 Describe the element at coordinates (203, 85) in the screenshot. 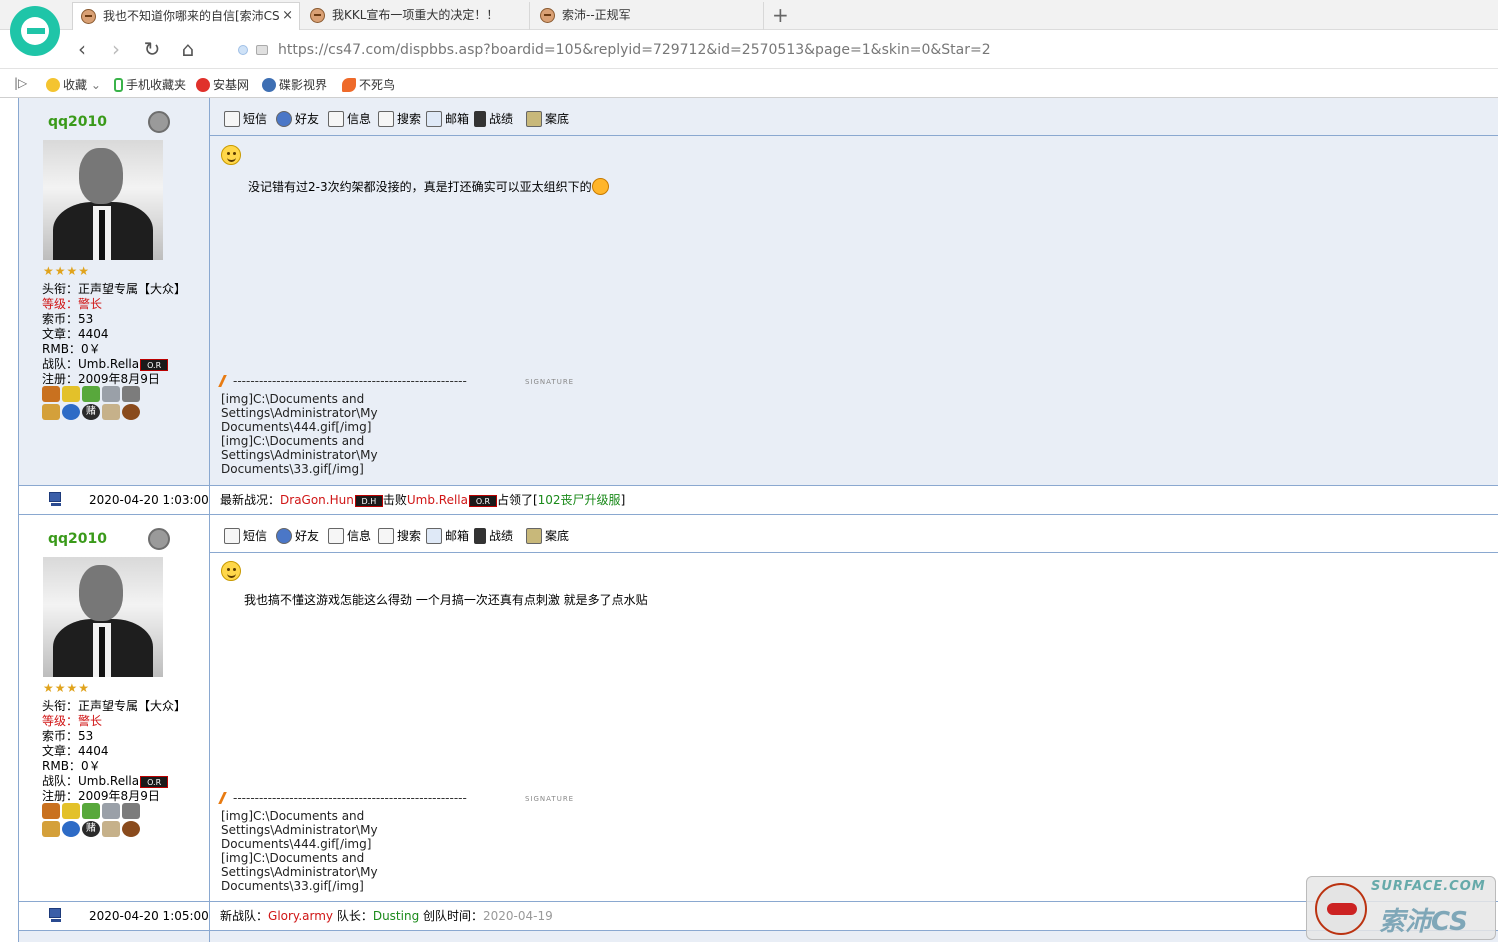

I see `anquan-site-icon` at that location.